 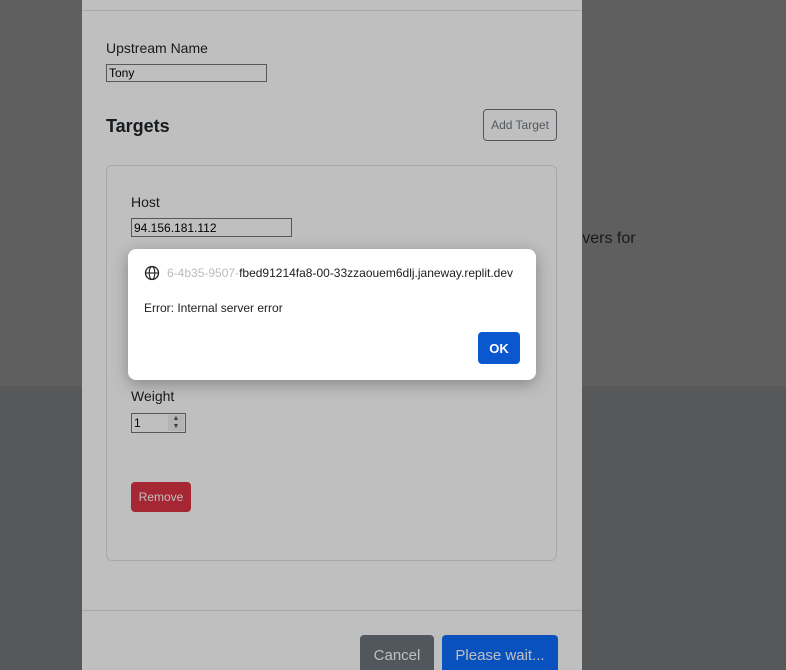 What do you see at coordinates (499, 348) in the screenshot?
I see `alert-ok-button: OK` at bounding box center [499, 348].